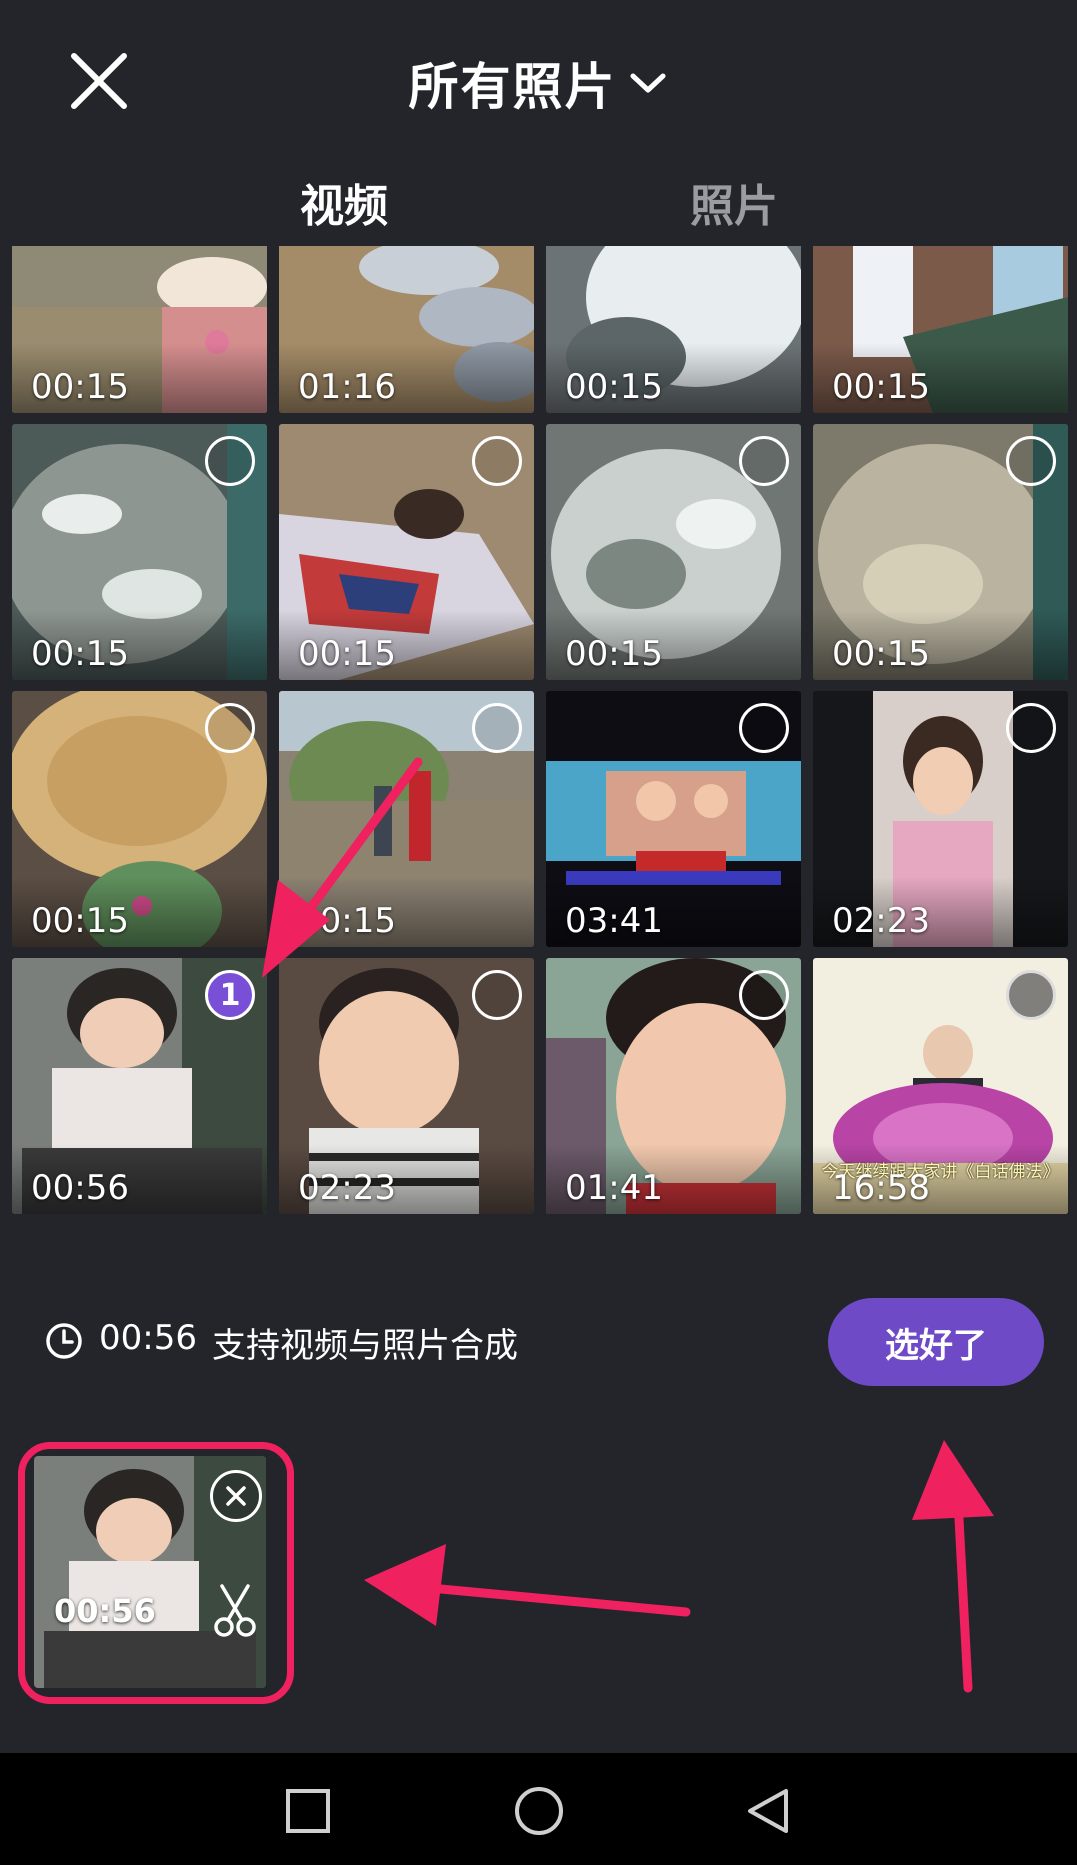 This screenshot has width=1077, height=1865. I want to click on video-thumbnail: 今天继续跟大家讲《白话佛法》 16:58, so click(940, 1086).